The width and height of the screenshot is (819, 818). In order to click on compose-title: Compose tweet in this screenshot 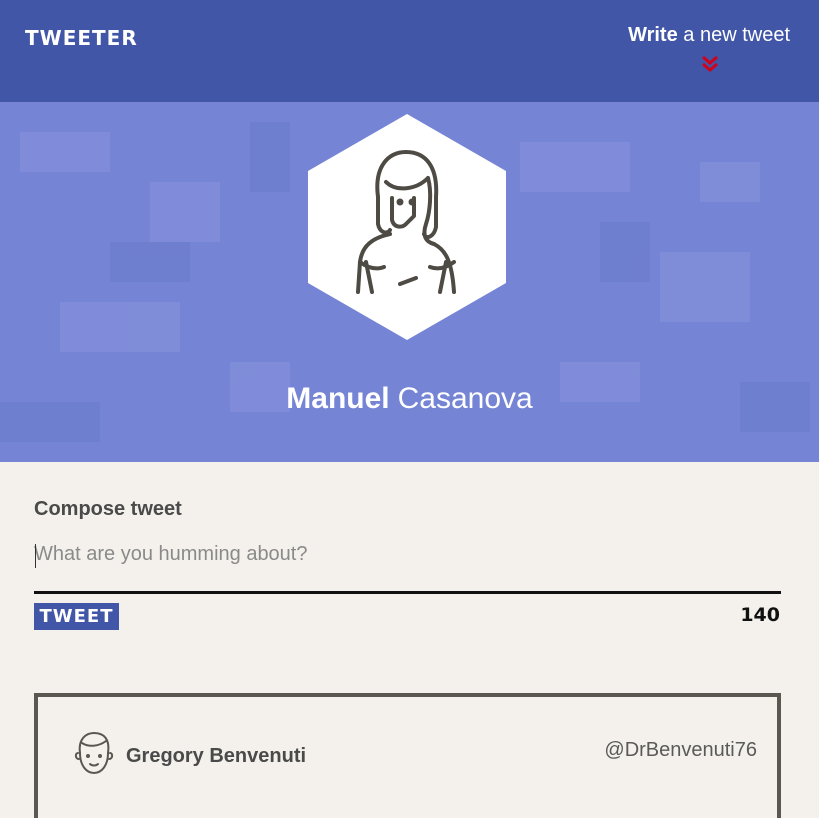, I will do `click(108, 509)`.